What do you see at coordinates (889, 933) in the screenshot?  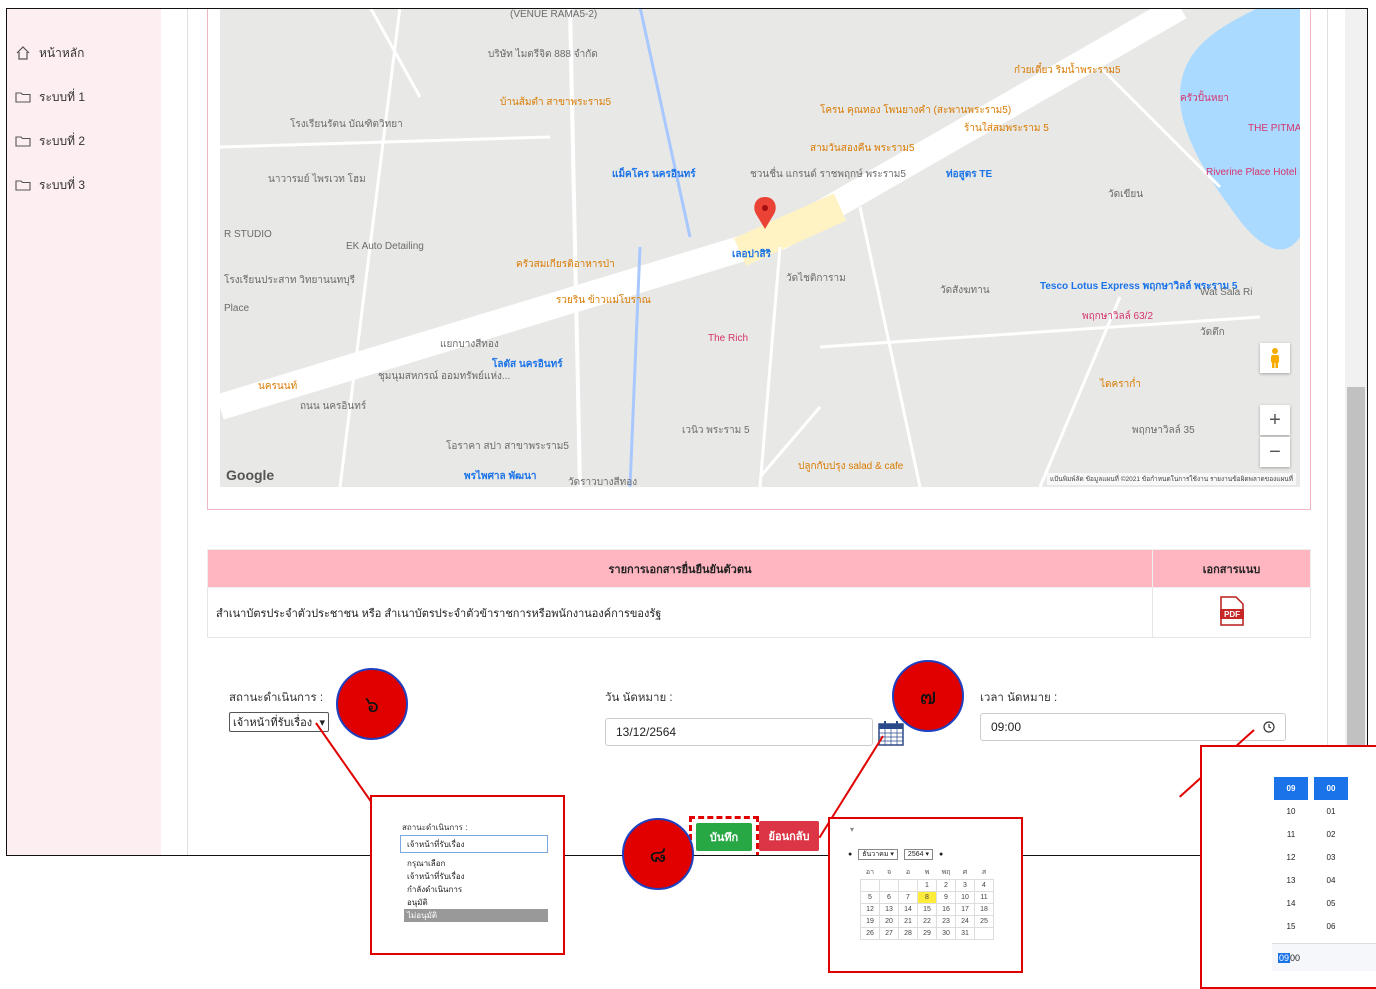 I see `calendar-day: 27` at bounding box center [889, 933].